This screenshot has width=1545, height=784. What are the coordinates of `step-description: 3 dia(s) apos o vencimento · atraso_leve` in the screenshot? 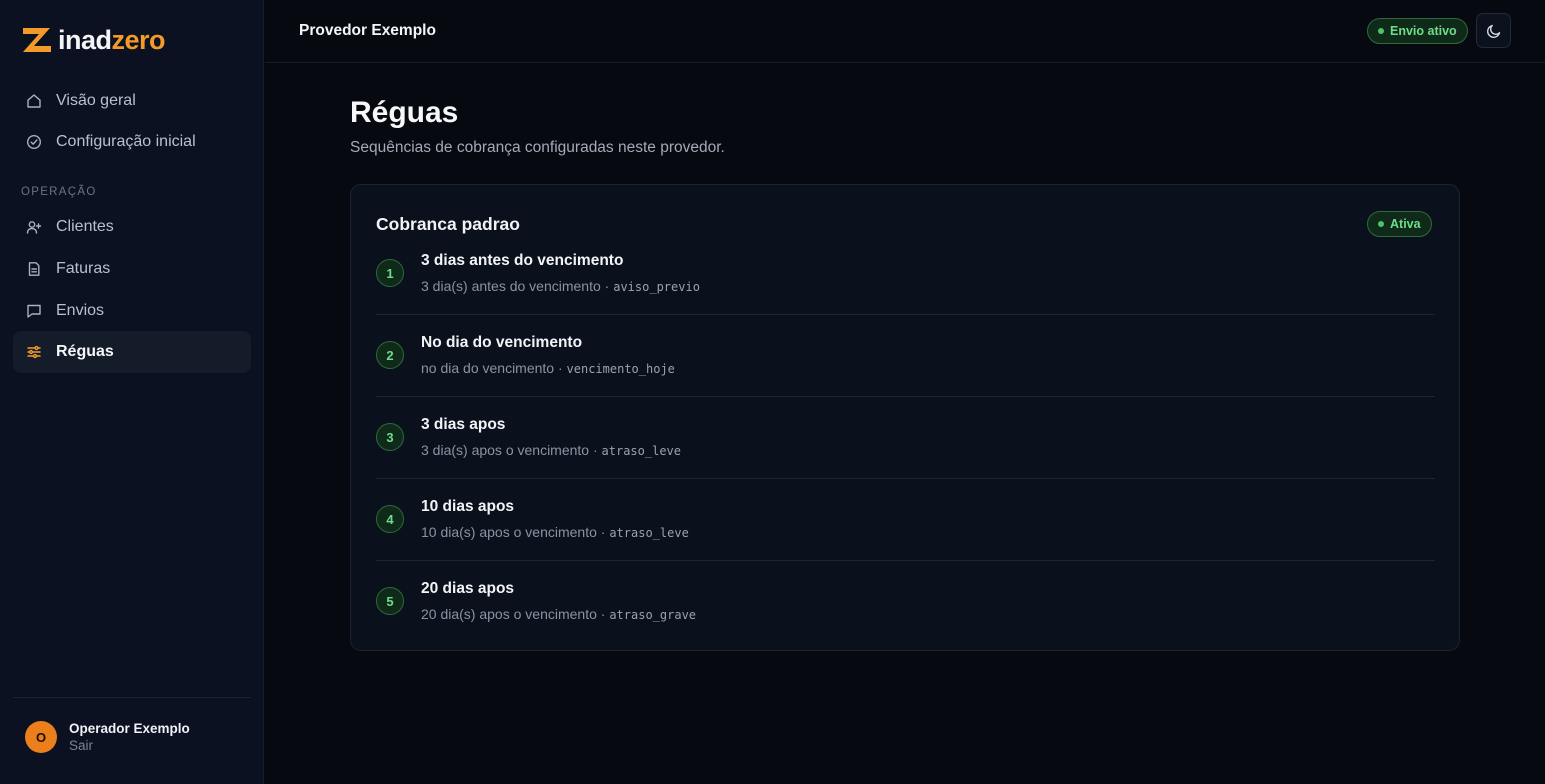 It's located at (551, 450).